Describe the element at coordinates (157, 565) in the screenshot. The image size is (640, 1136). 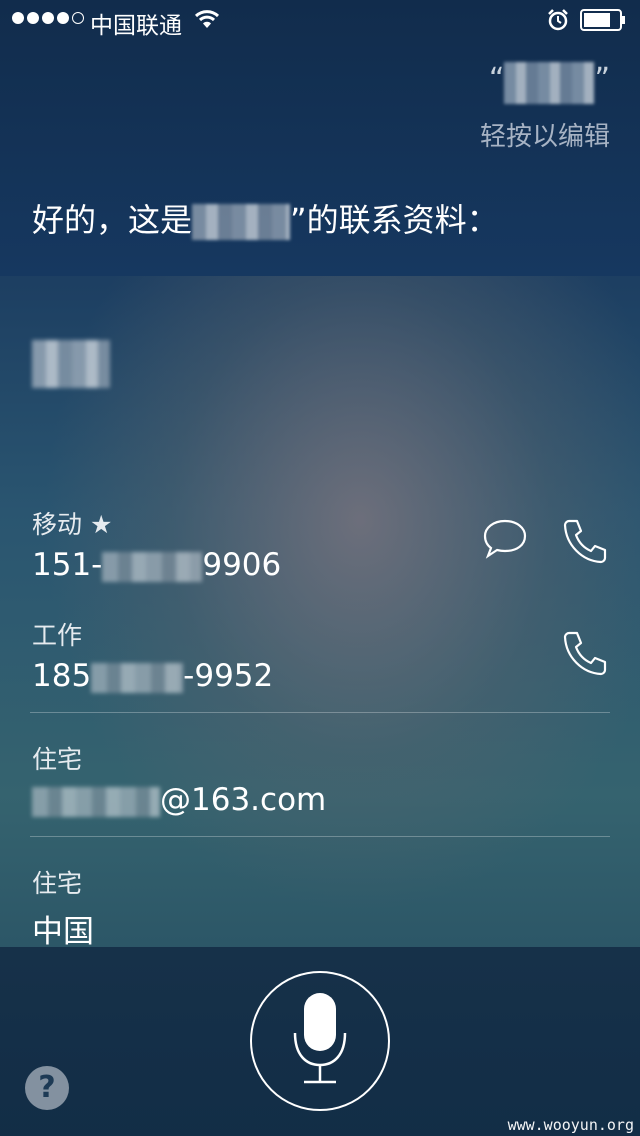
I see `field-value: 151- 9906` at that location.